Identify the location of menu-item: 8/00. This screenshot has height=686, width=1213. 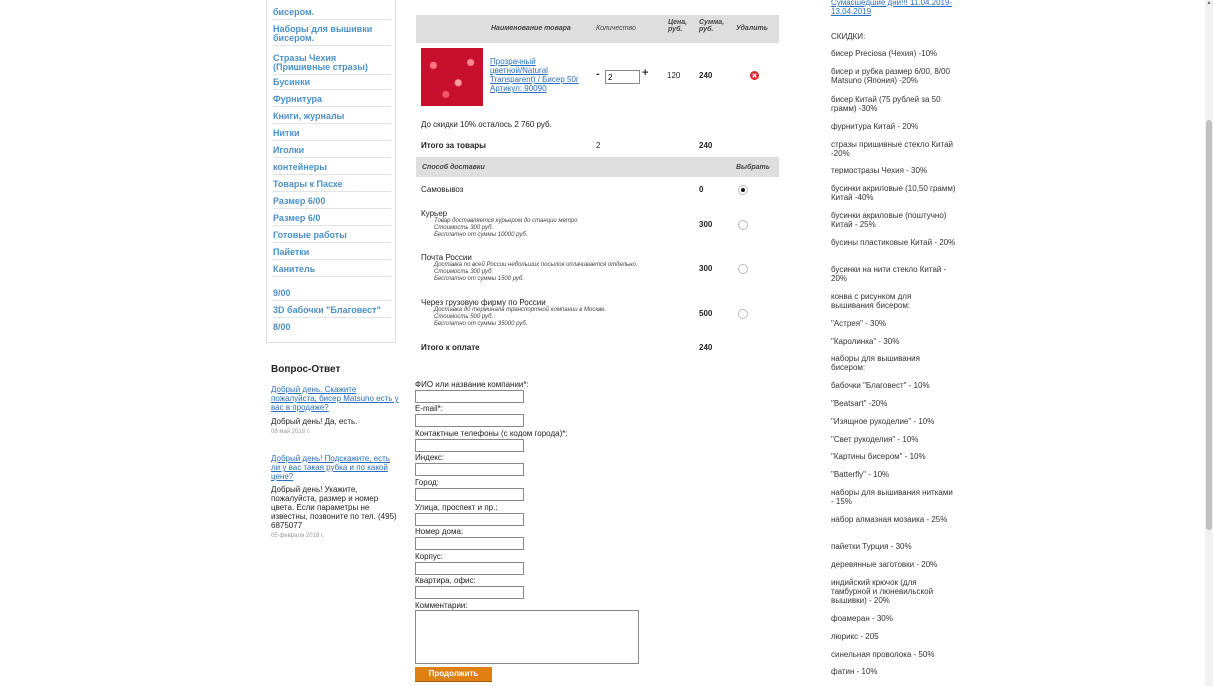
(332, 328).